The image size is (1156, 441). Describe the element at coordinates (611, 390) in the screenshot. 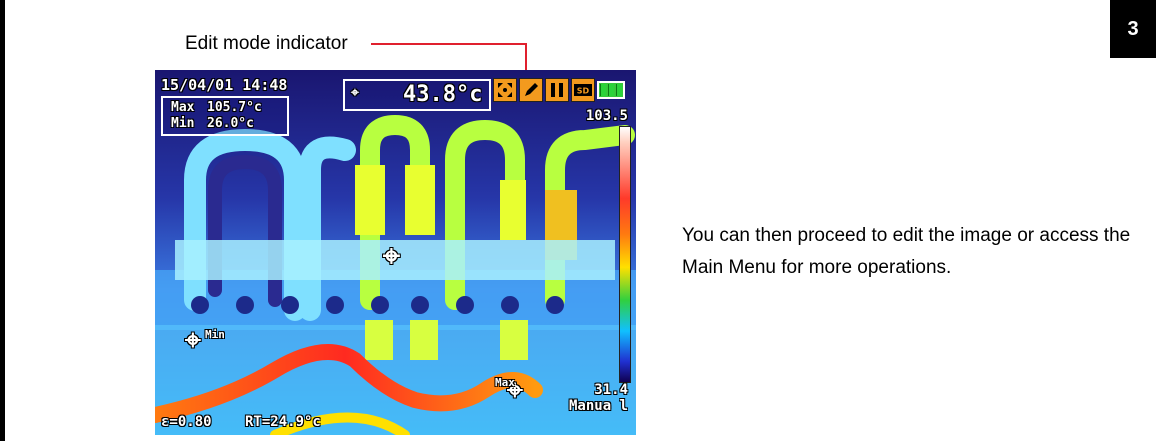

I see `scale-min-value: 31.4` at that location.